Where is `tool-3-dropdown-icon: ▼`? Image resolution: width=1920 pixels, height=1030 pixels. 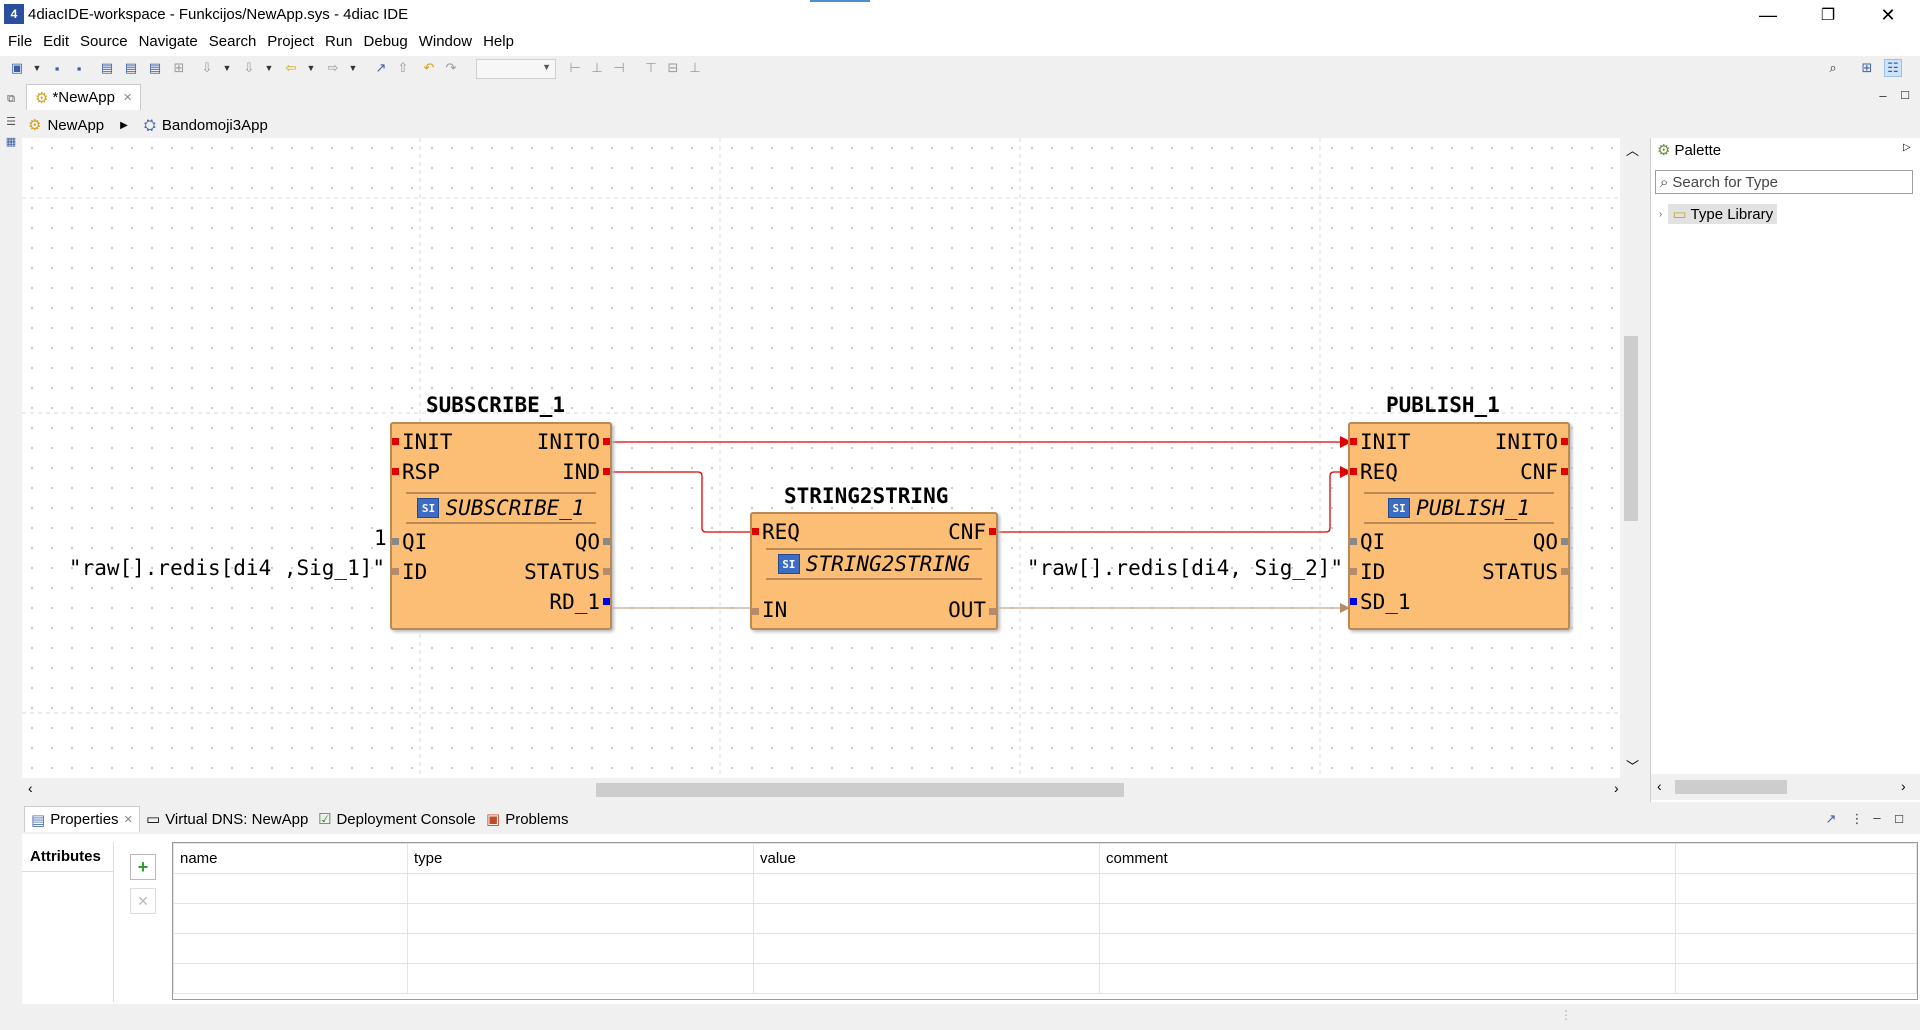
tool-3-dropdown-icon: ▼ is located at coordinates (269, 68).